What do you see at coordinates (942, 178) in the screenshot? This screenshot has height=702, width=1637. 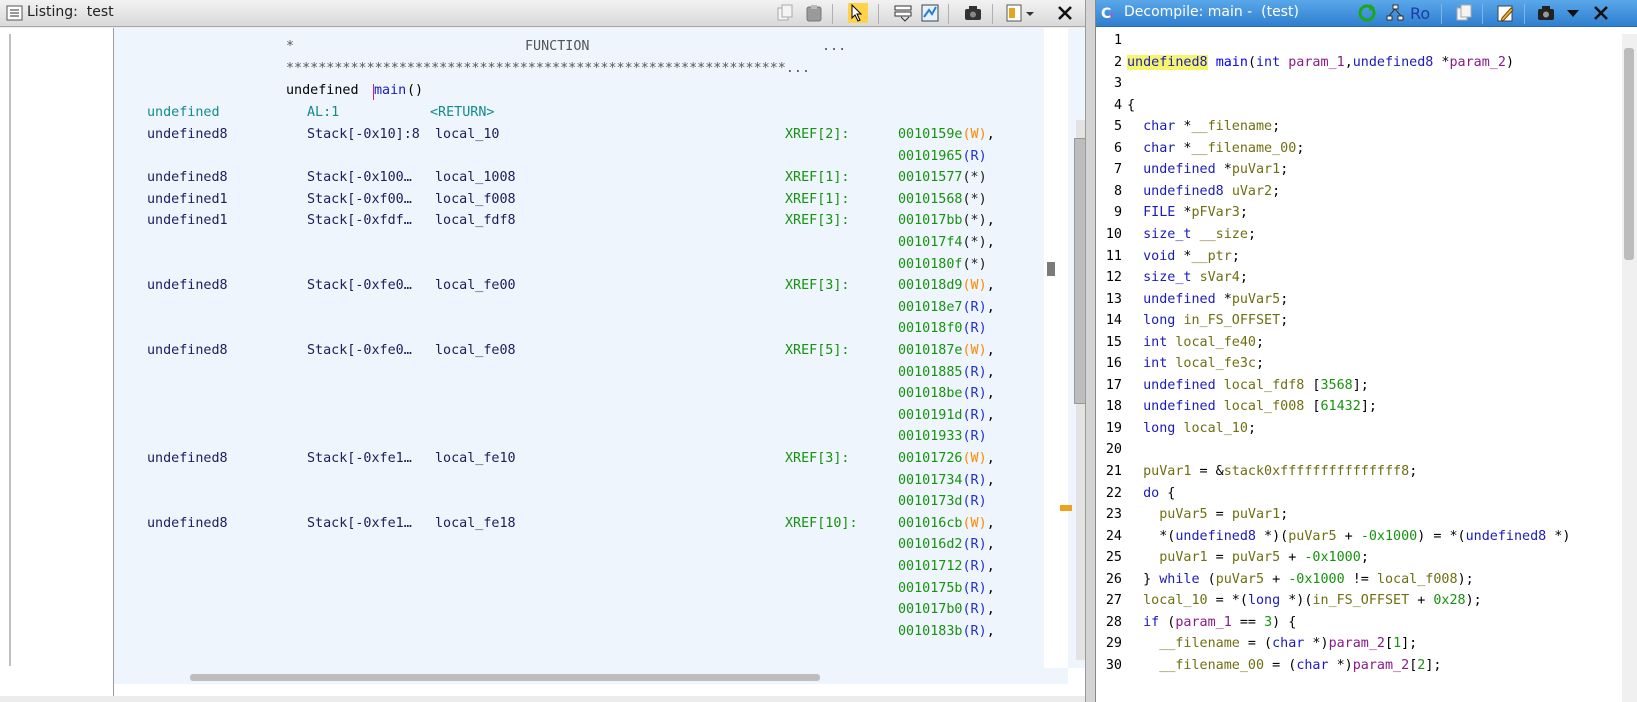 I see `xref-address: 00101577(*)` at bounding box center [942, 178].